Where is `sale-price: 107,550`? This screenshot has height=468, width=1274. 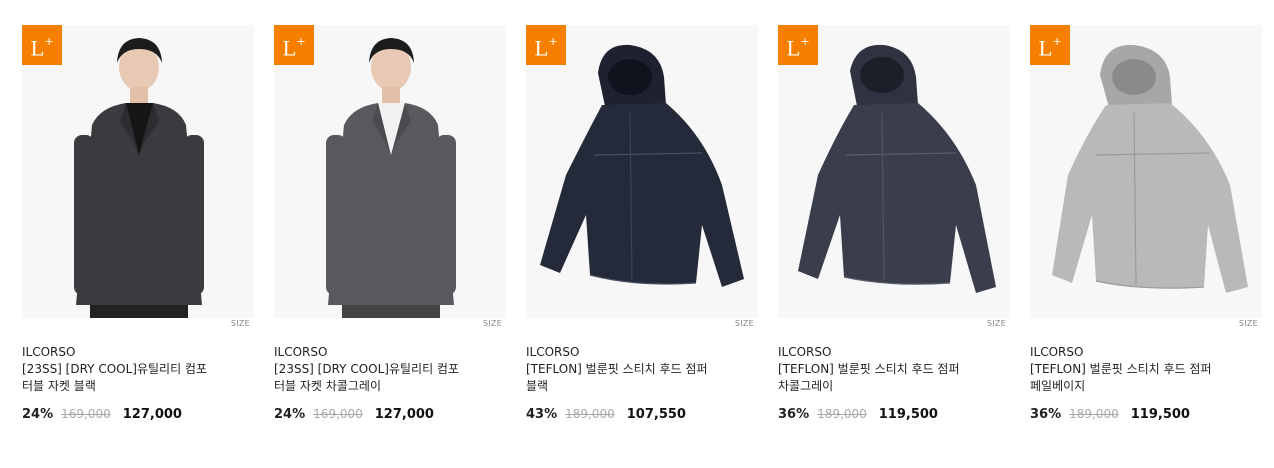
sale-price: 107,550 is located at coordinates (656, 414).